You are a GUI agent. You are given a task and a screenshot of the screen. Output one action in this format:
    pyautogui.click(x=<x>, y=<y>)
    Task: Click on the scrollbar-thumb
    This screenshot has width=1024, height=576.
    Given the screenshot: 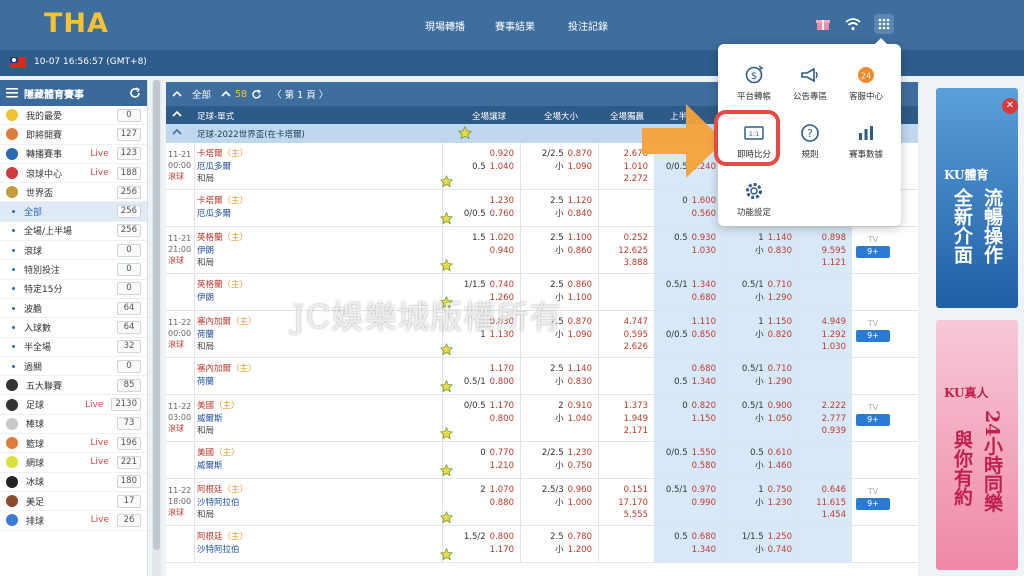 What is the action you would take?
    pyautogui.click(x=156, y=315)
    